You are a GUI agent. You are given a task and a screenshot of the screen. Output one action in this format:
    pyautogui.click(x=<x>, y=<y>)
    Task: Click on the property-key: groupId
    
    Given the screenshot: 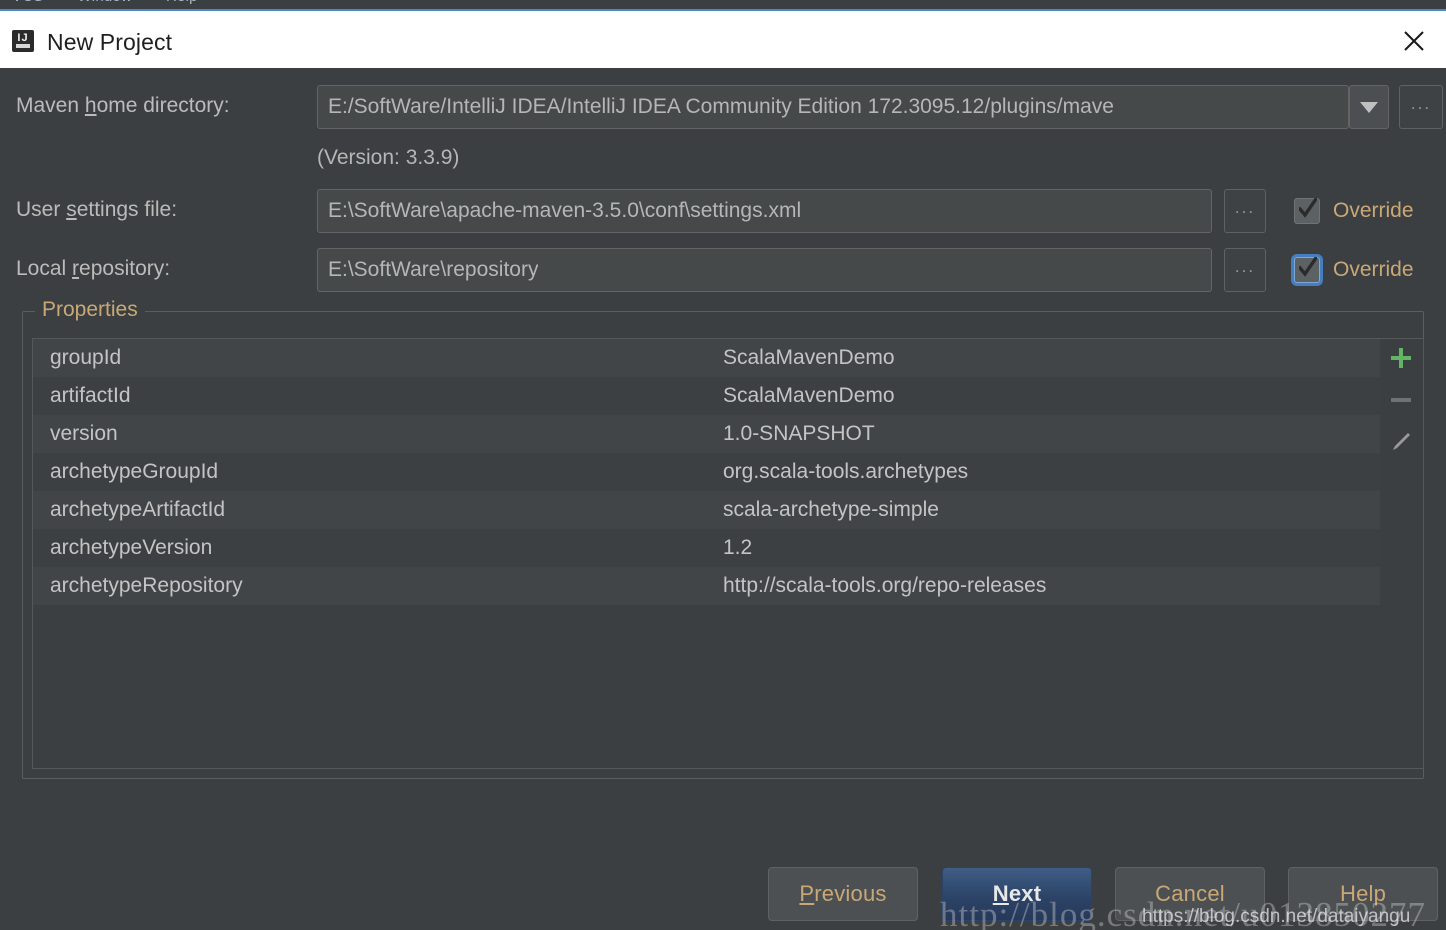 What is the action you would take?
    pyautogui.click(x=86, y=357)
    